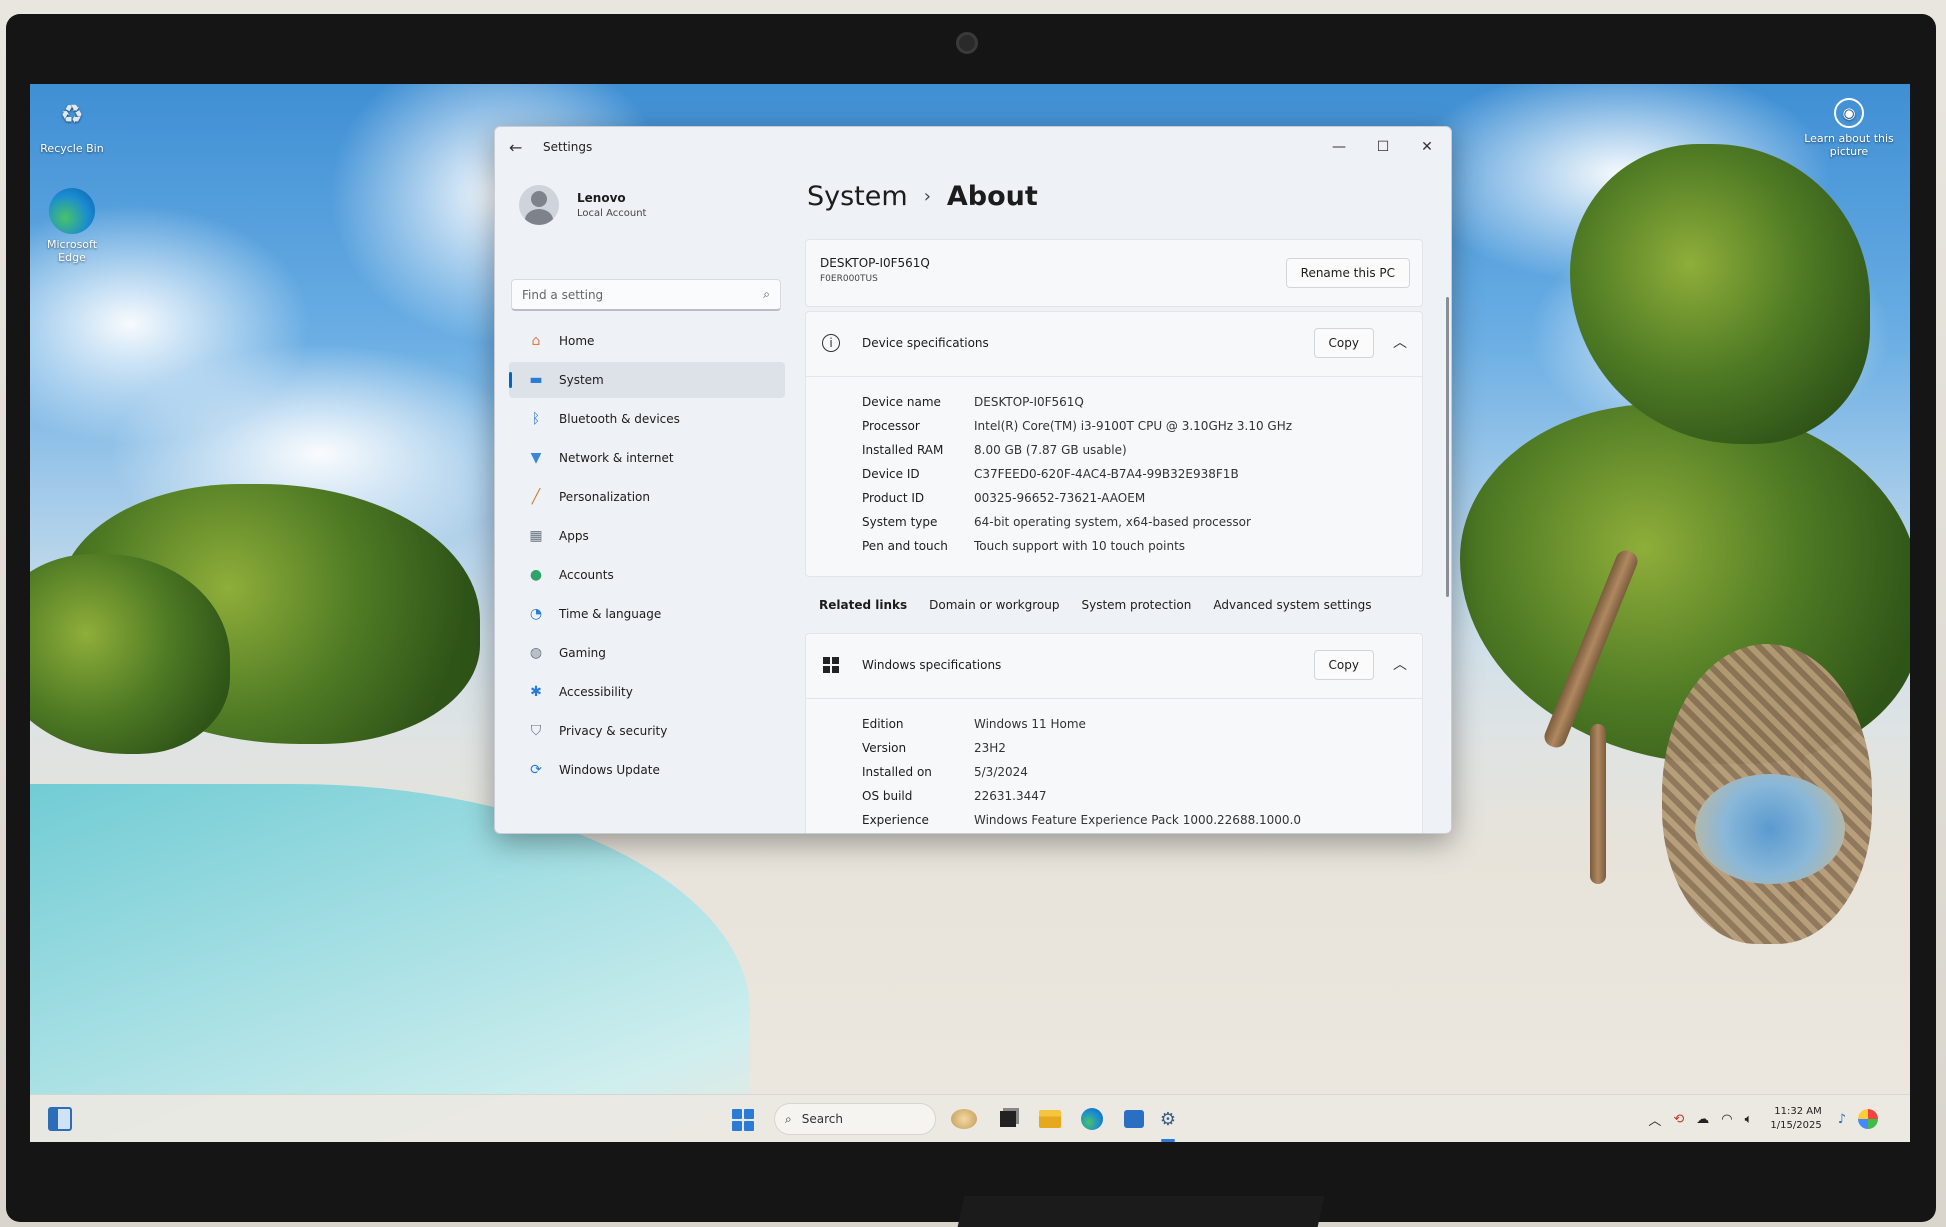  Describe the element at coordinates (1383, 147) in the screenshot. I see `maximize-button: ☐` at that location.